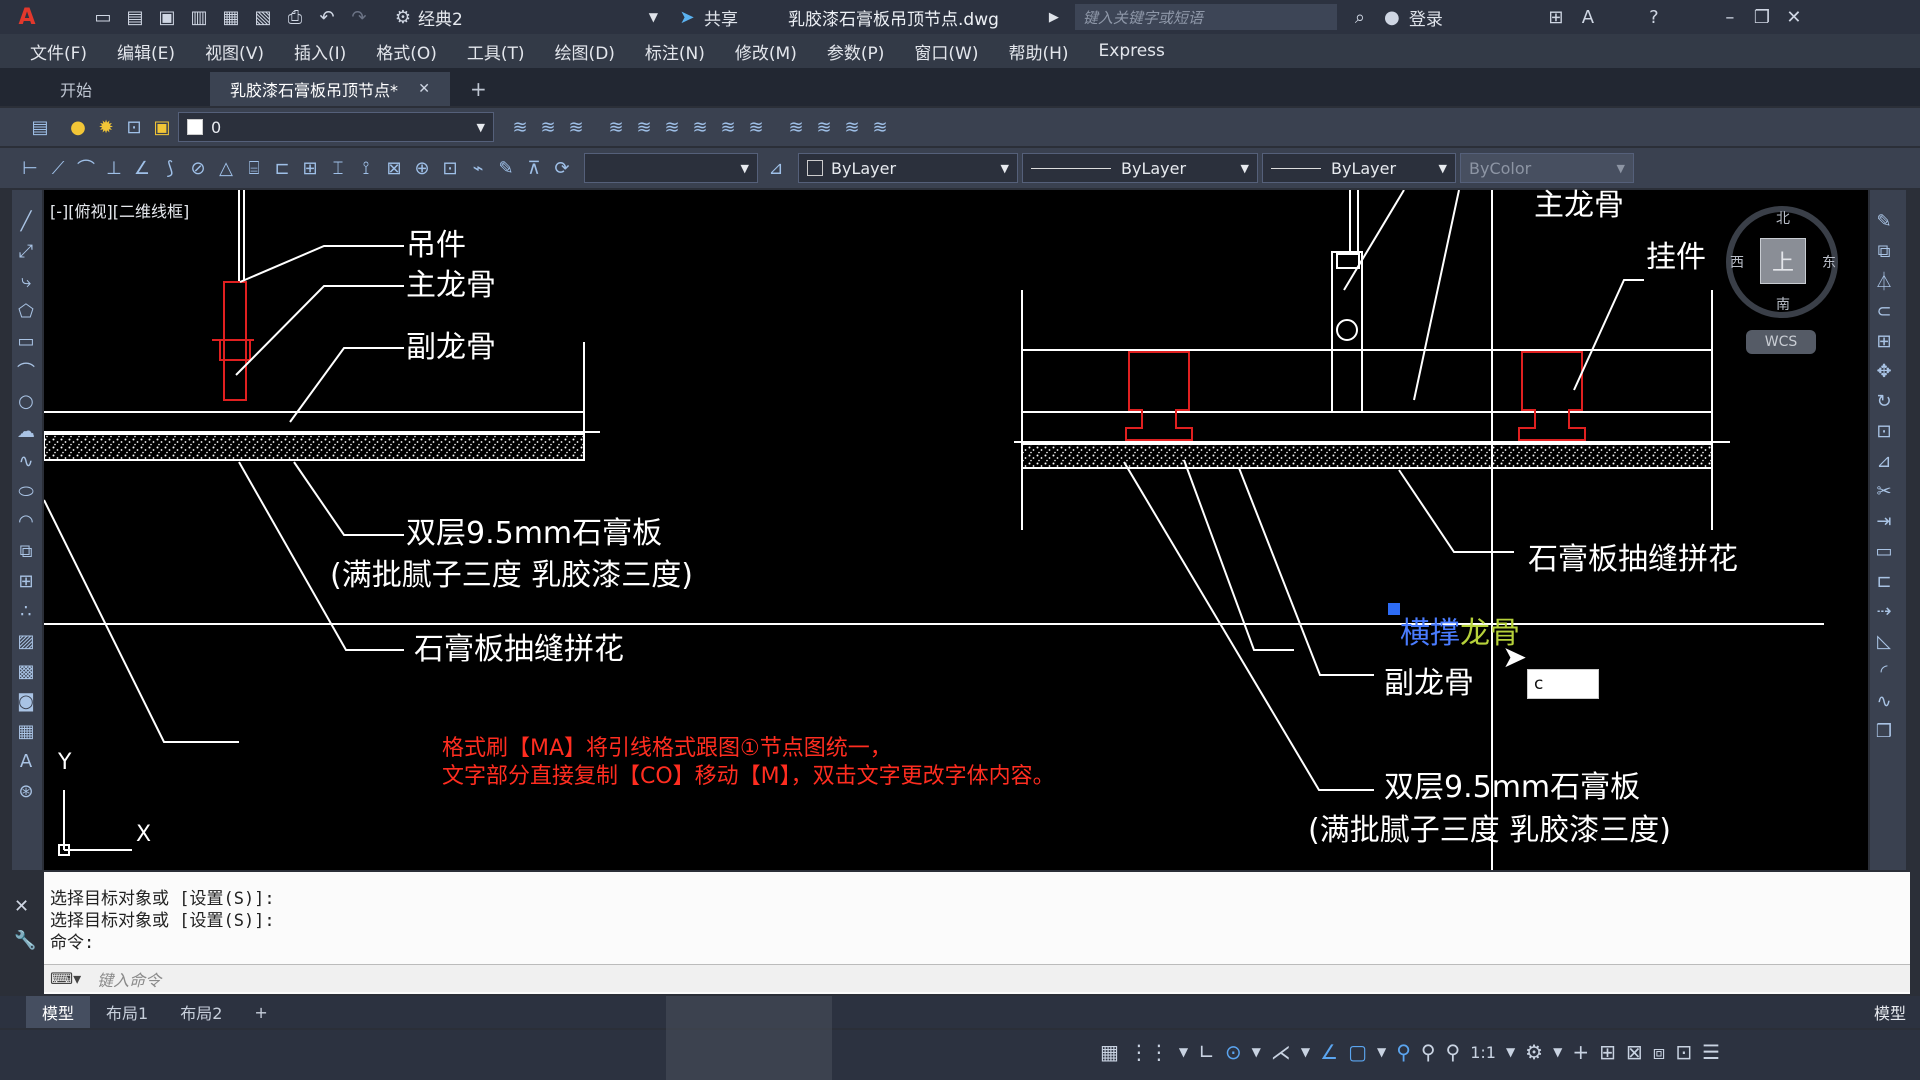  I want to click on command-customize-icon: 🔧, so click(25, 940).